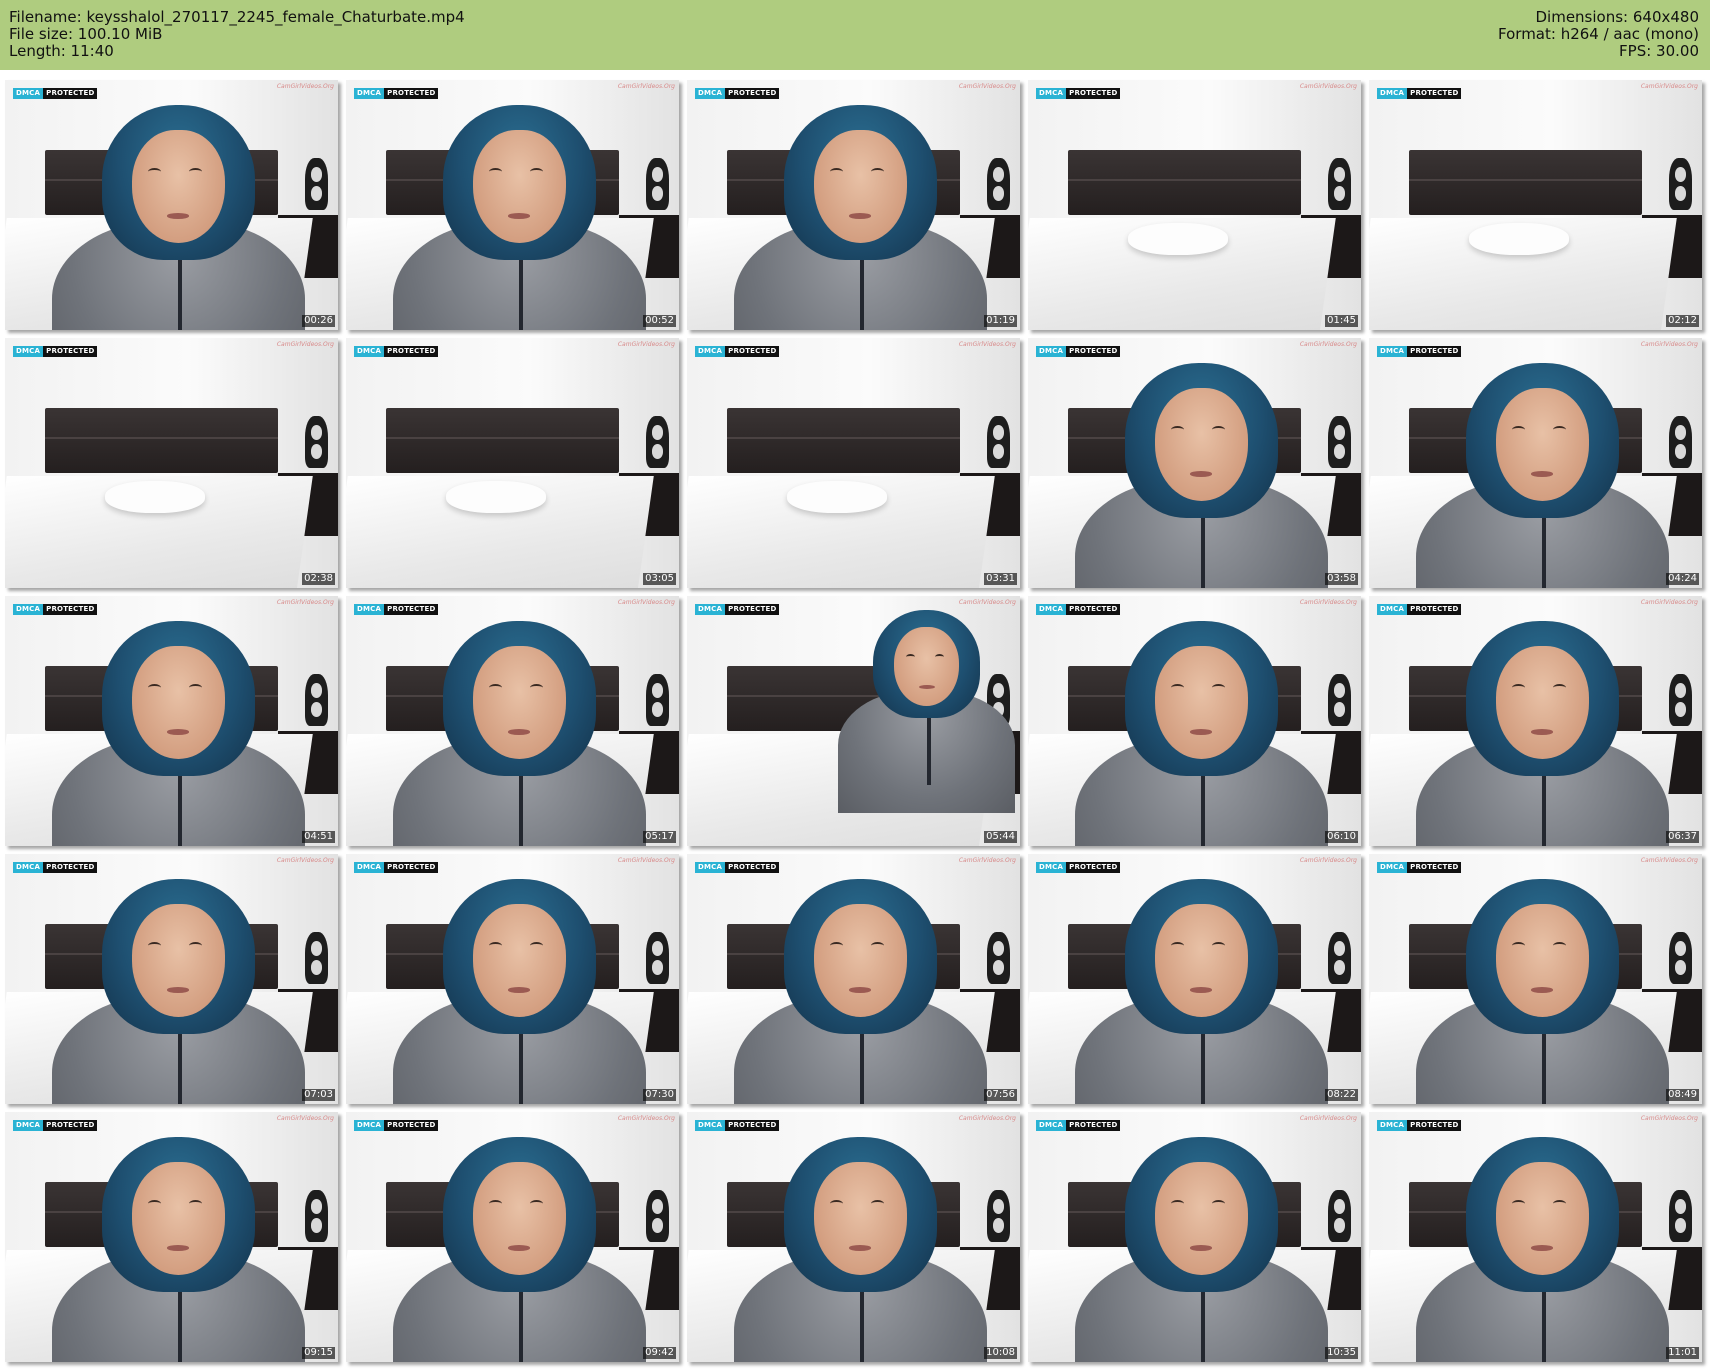  Describe the element at coordinates (512, 205) in the screenshot. I see `video-thumbnail: DMCA PROTECTED CamGirlVideos.Org 00:52` at that location.